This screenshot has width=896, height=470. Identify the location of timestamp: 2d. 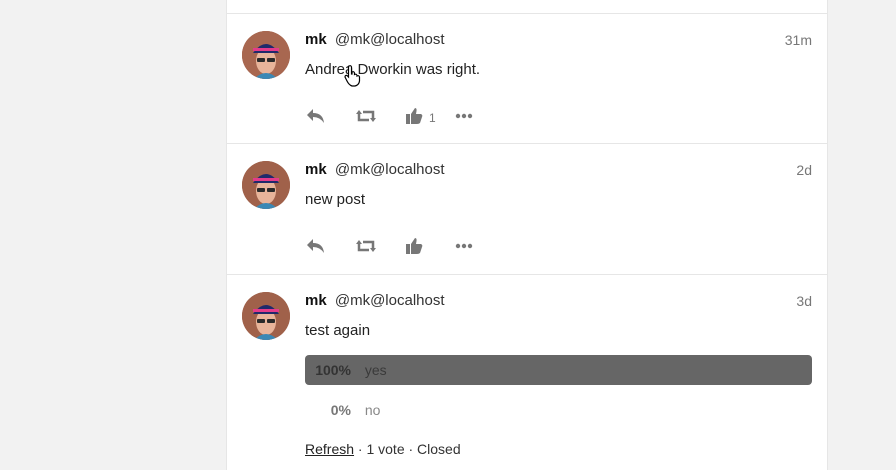
(804, 170).